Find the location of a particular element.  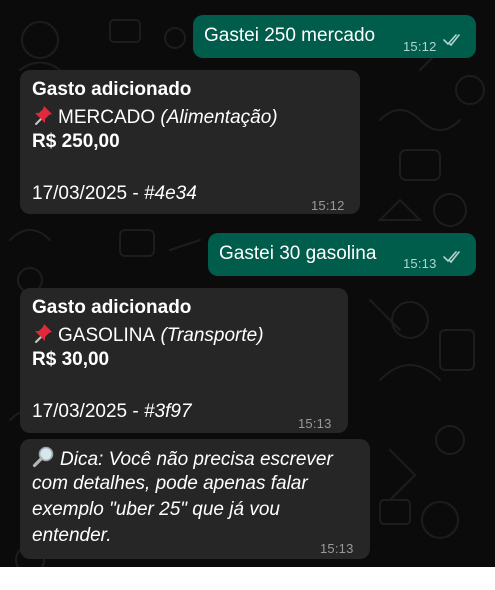

expense-subcategory: (Transporte) is located at coordinates (212, 335).